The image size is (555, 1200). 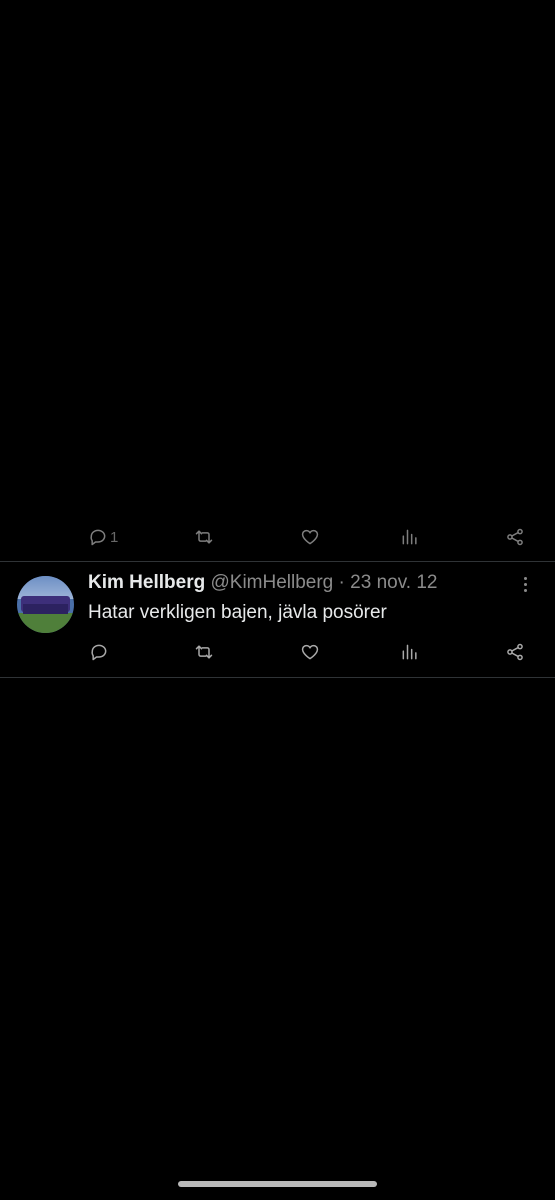 What do you see at coordinates (237, 612) in the screenshot?
I see `tweet-text: Hatar verkligen bajen, jävla posörer` at bounding box center [237, 612].